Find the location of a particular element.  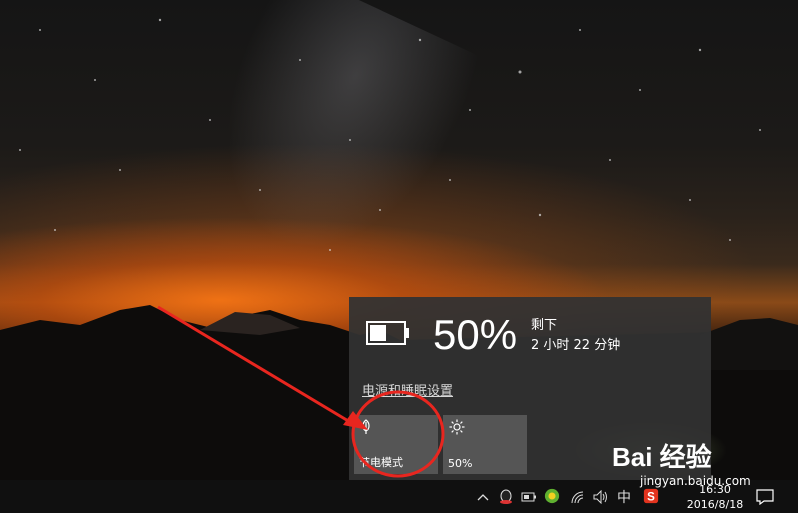

qq-icon is located at coordinates (506, 497).